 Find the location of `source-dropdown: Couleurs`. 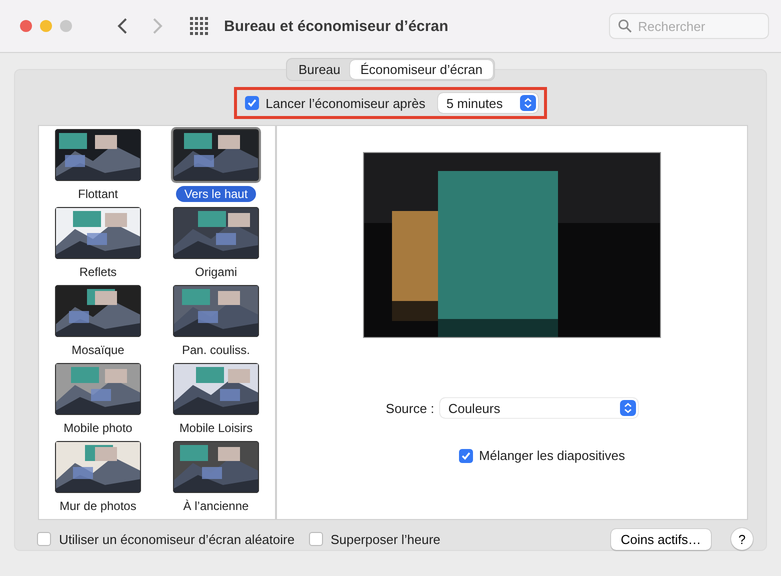

source-dropdown: Couleurs is located at coordinates (539, 408).